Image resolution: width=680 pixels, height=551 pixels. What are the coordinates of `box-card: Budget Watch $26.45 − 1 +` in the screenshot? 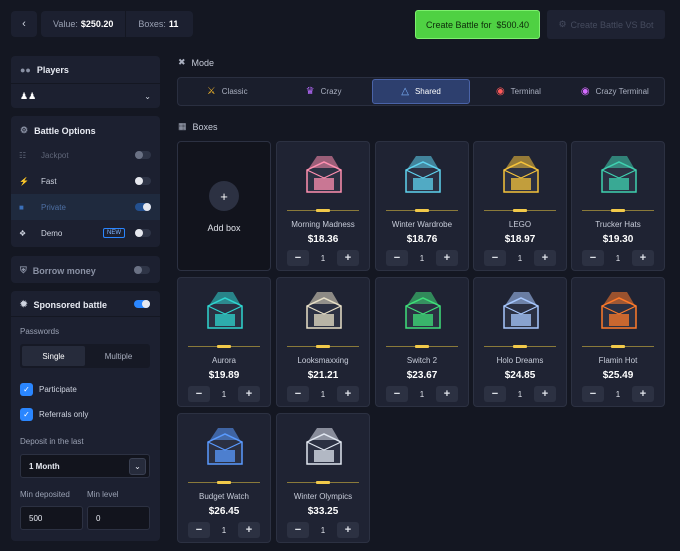 It's located at (224, 478).